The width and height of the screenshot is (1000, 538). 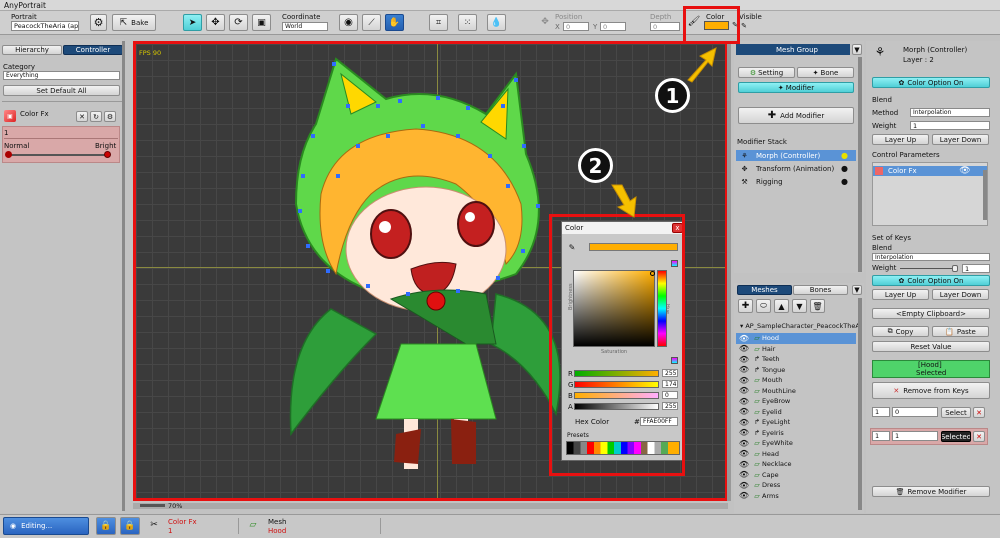 I want to click on select-tool-button: ➤, so click(x=192, y=22).